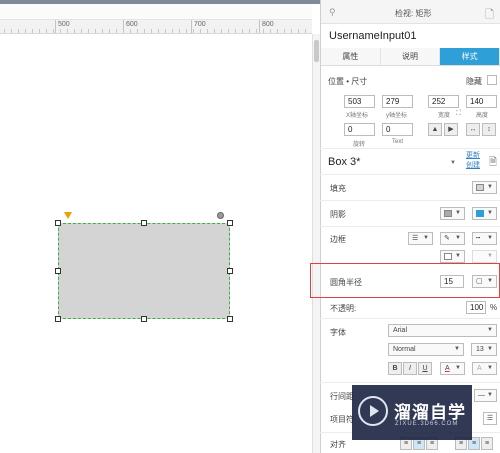  Describe the element at coordinates (338, 188) in the screenshot. I see `fill-label: 填充` at that location.